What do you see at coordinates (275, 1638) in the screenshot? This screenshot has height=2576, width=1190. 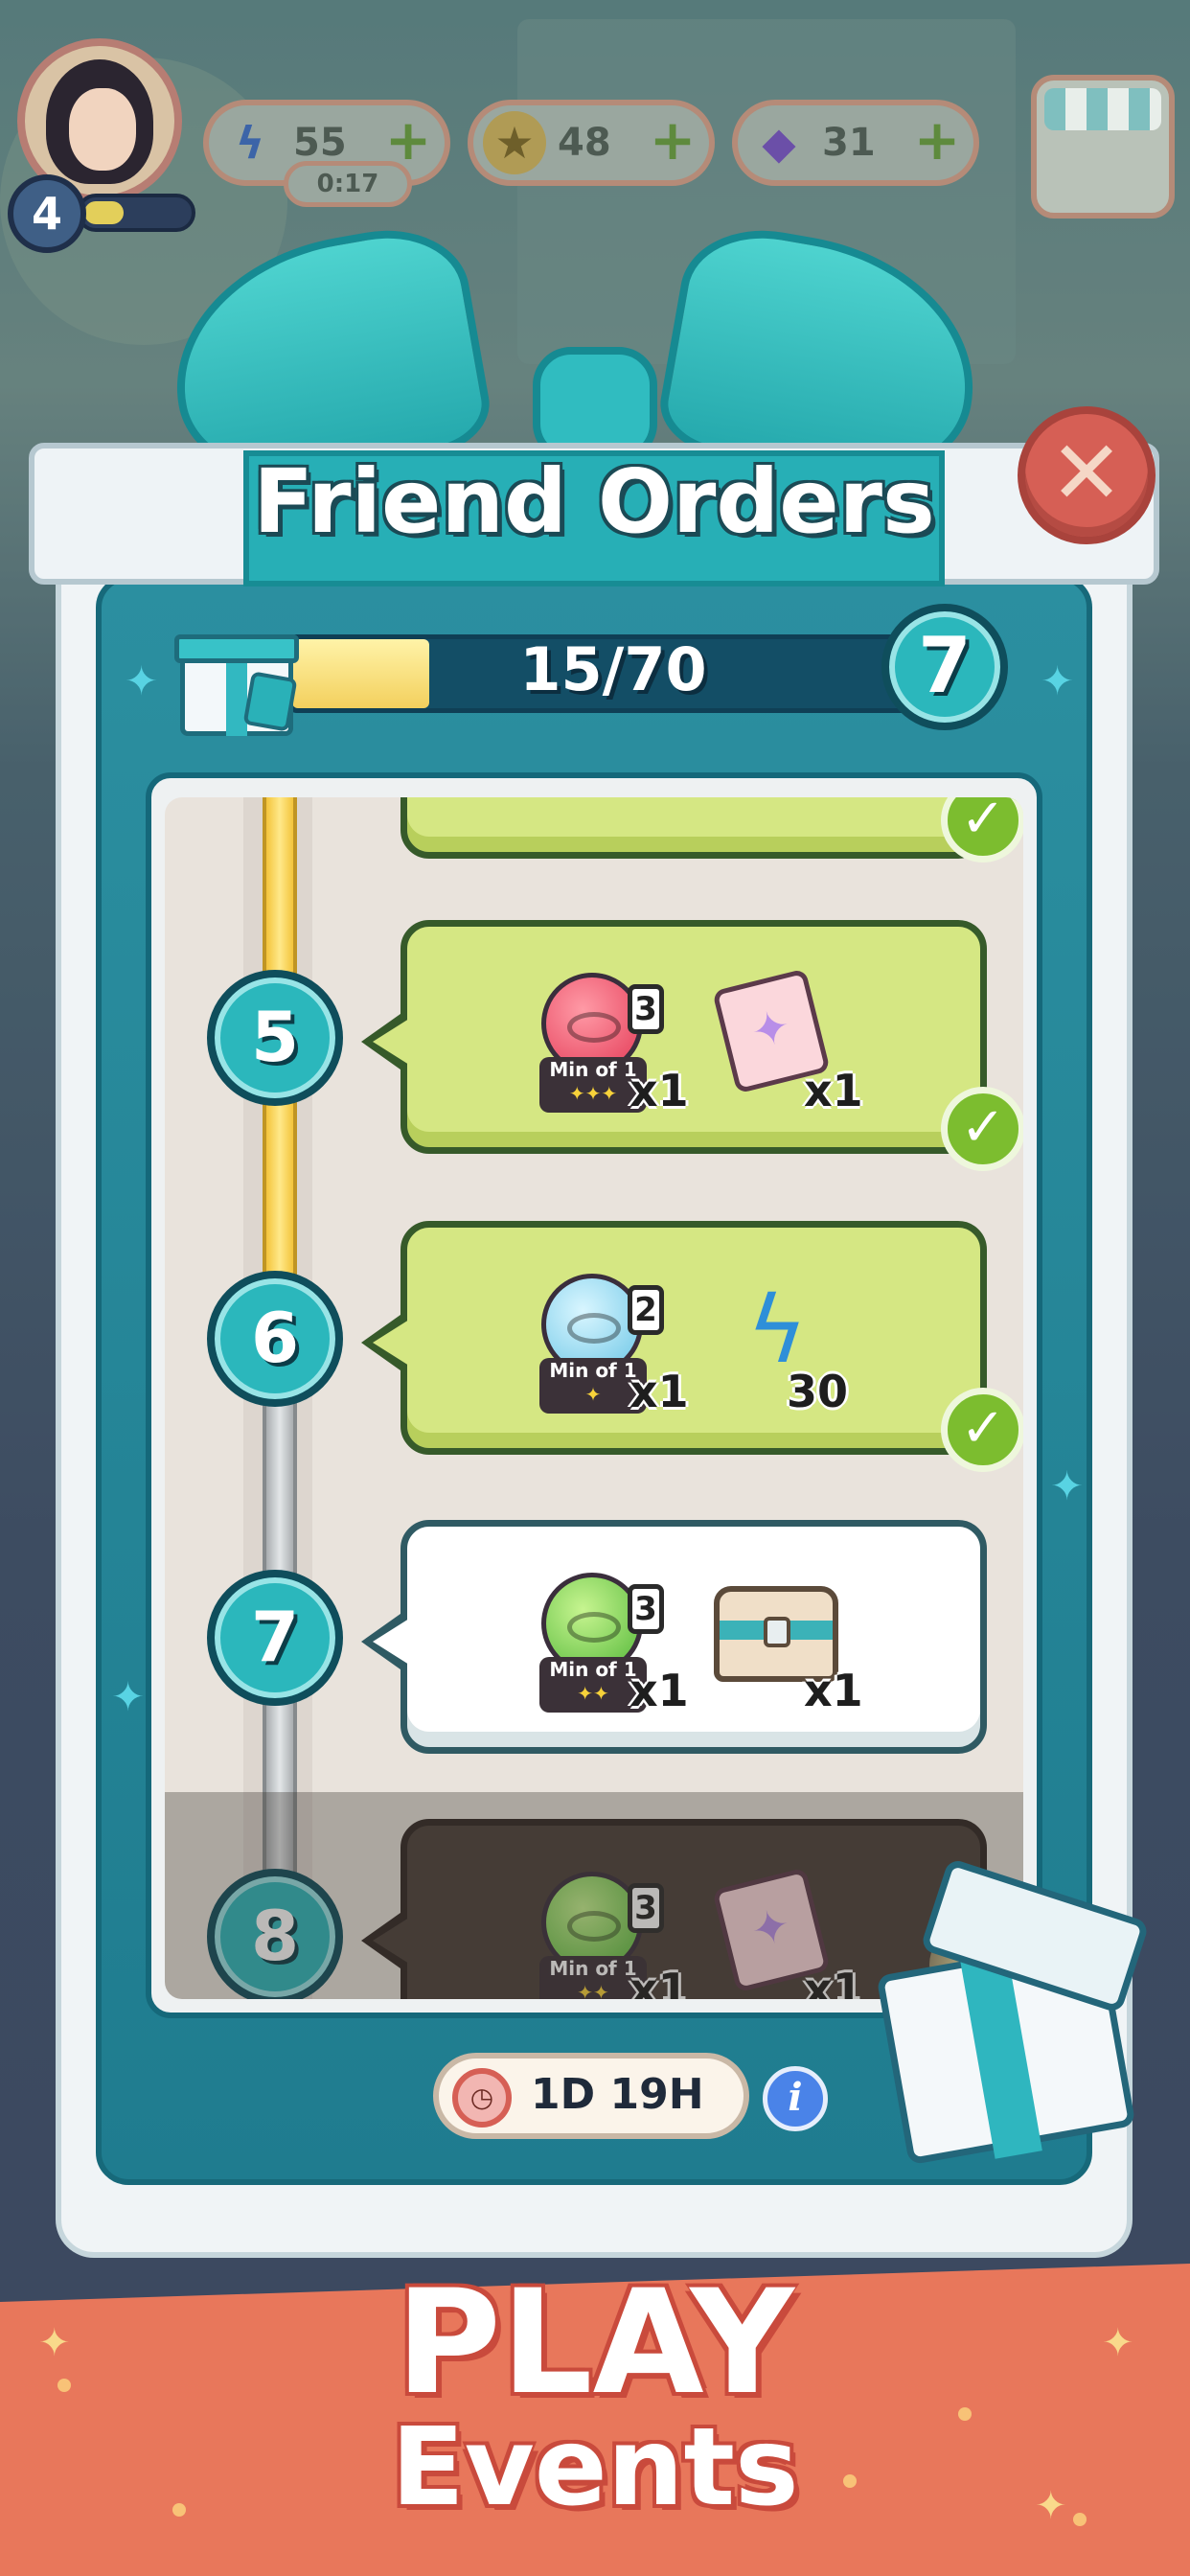 I see `order-step-7: 7` at bounding box center [275, 1638].